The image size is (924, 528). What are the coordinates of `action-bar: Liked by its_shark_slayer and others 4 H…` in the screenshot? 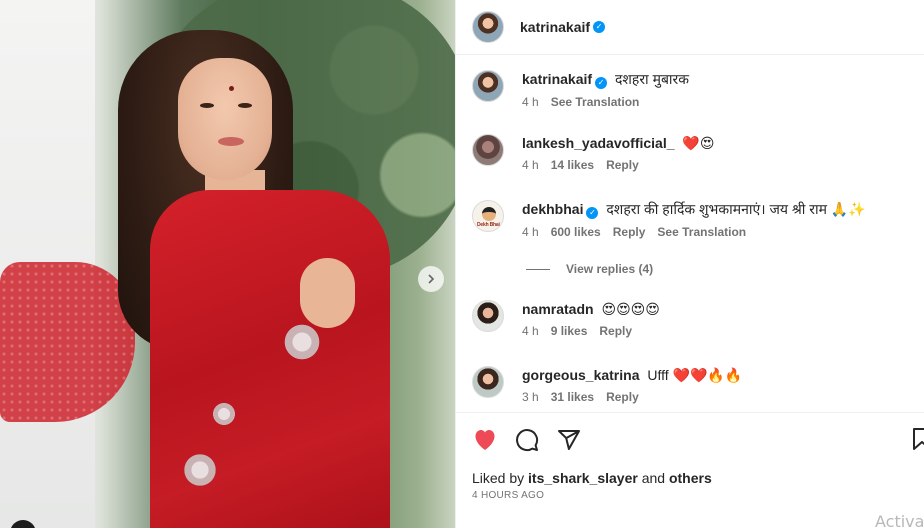 It's located at (690, 470).